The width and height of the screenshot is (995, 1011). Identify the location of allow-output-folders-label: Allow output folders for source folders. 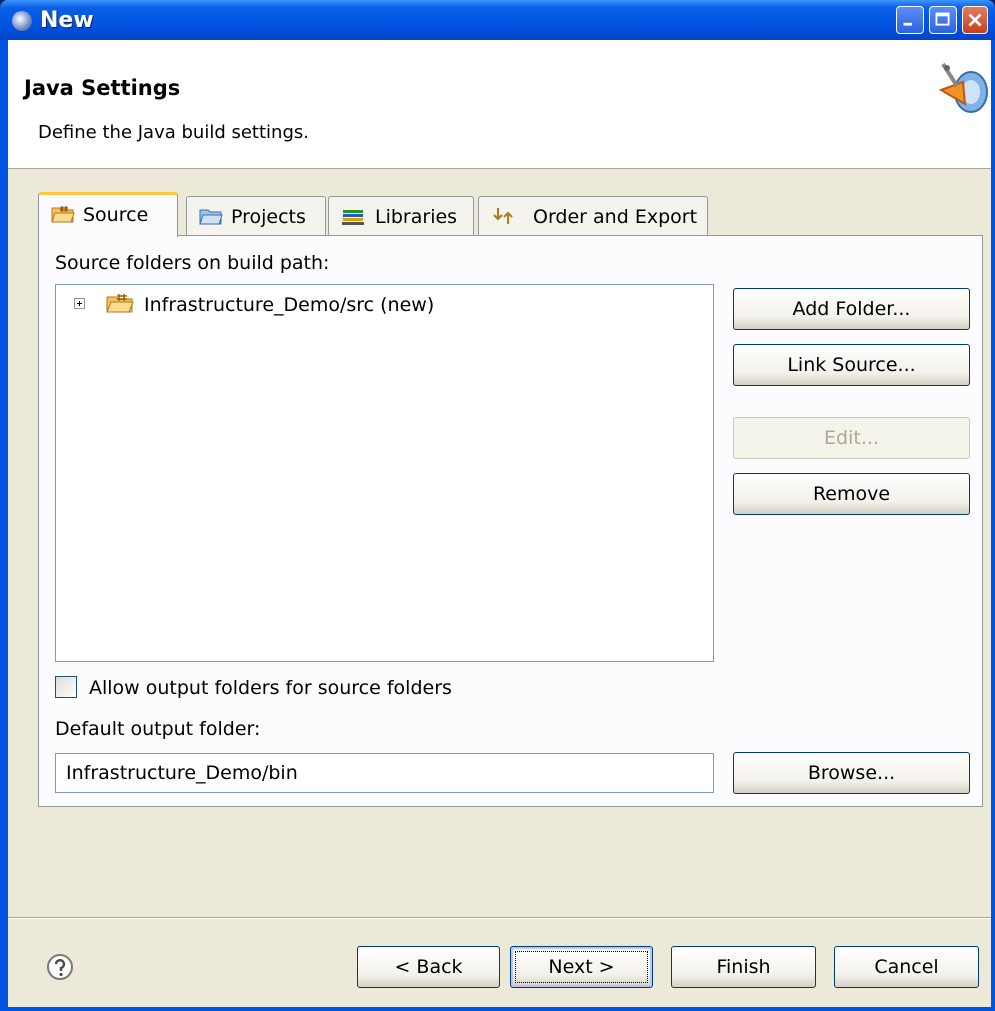
(270, 688).